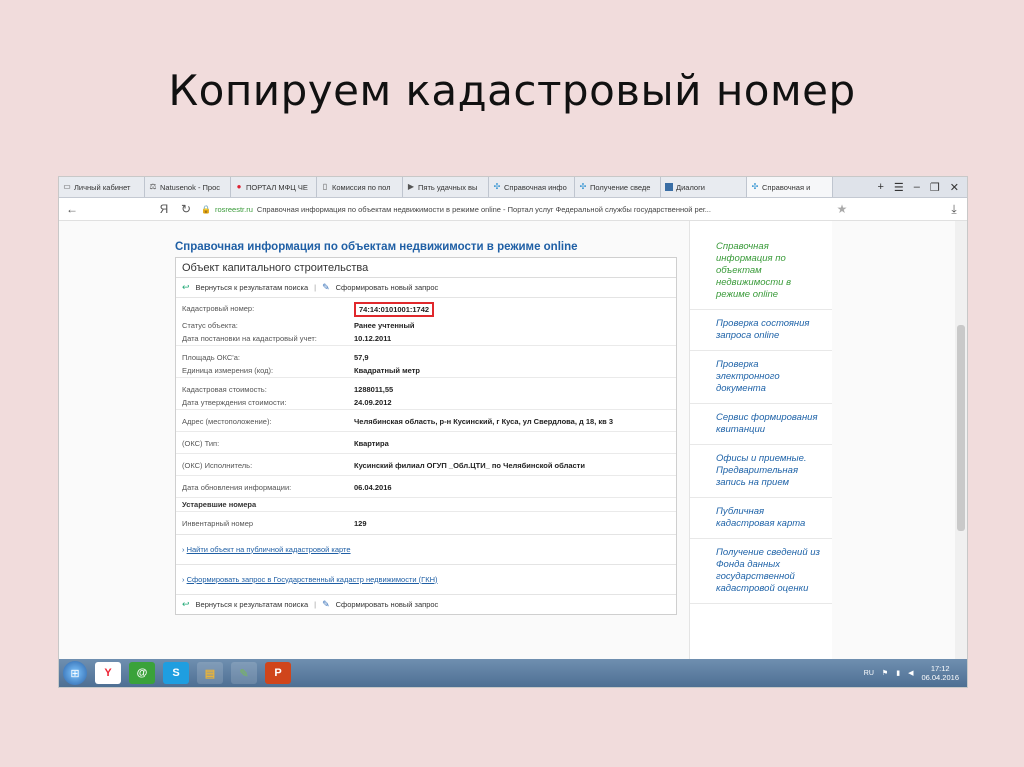  What do you see at coordinates (233, 209) in the screenshot?
I see `url-domain: rosreestr.ru` at bounding box center [233, 209].